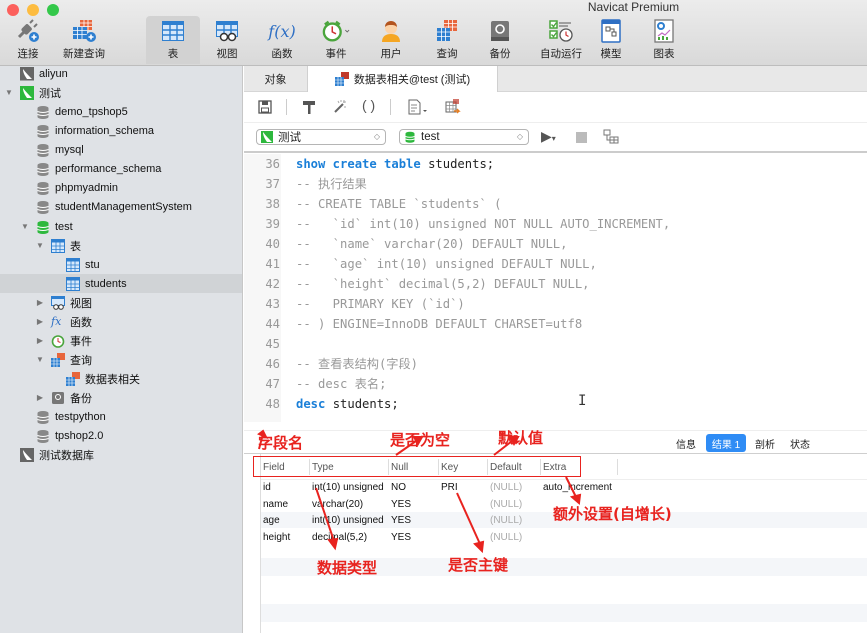 Image resolution: width=867 pixels, height=633 pixels. I want to click on tree-item-database: information_schema, so click(87, 130).